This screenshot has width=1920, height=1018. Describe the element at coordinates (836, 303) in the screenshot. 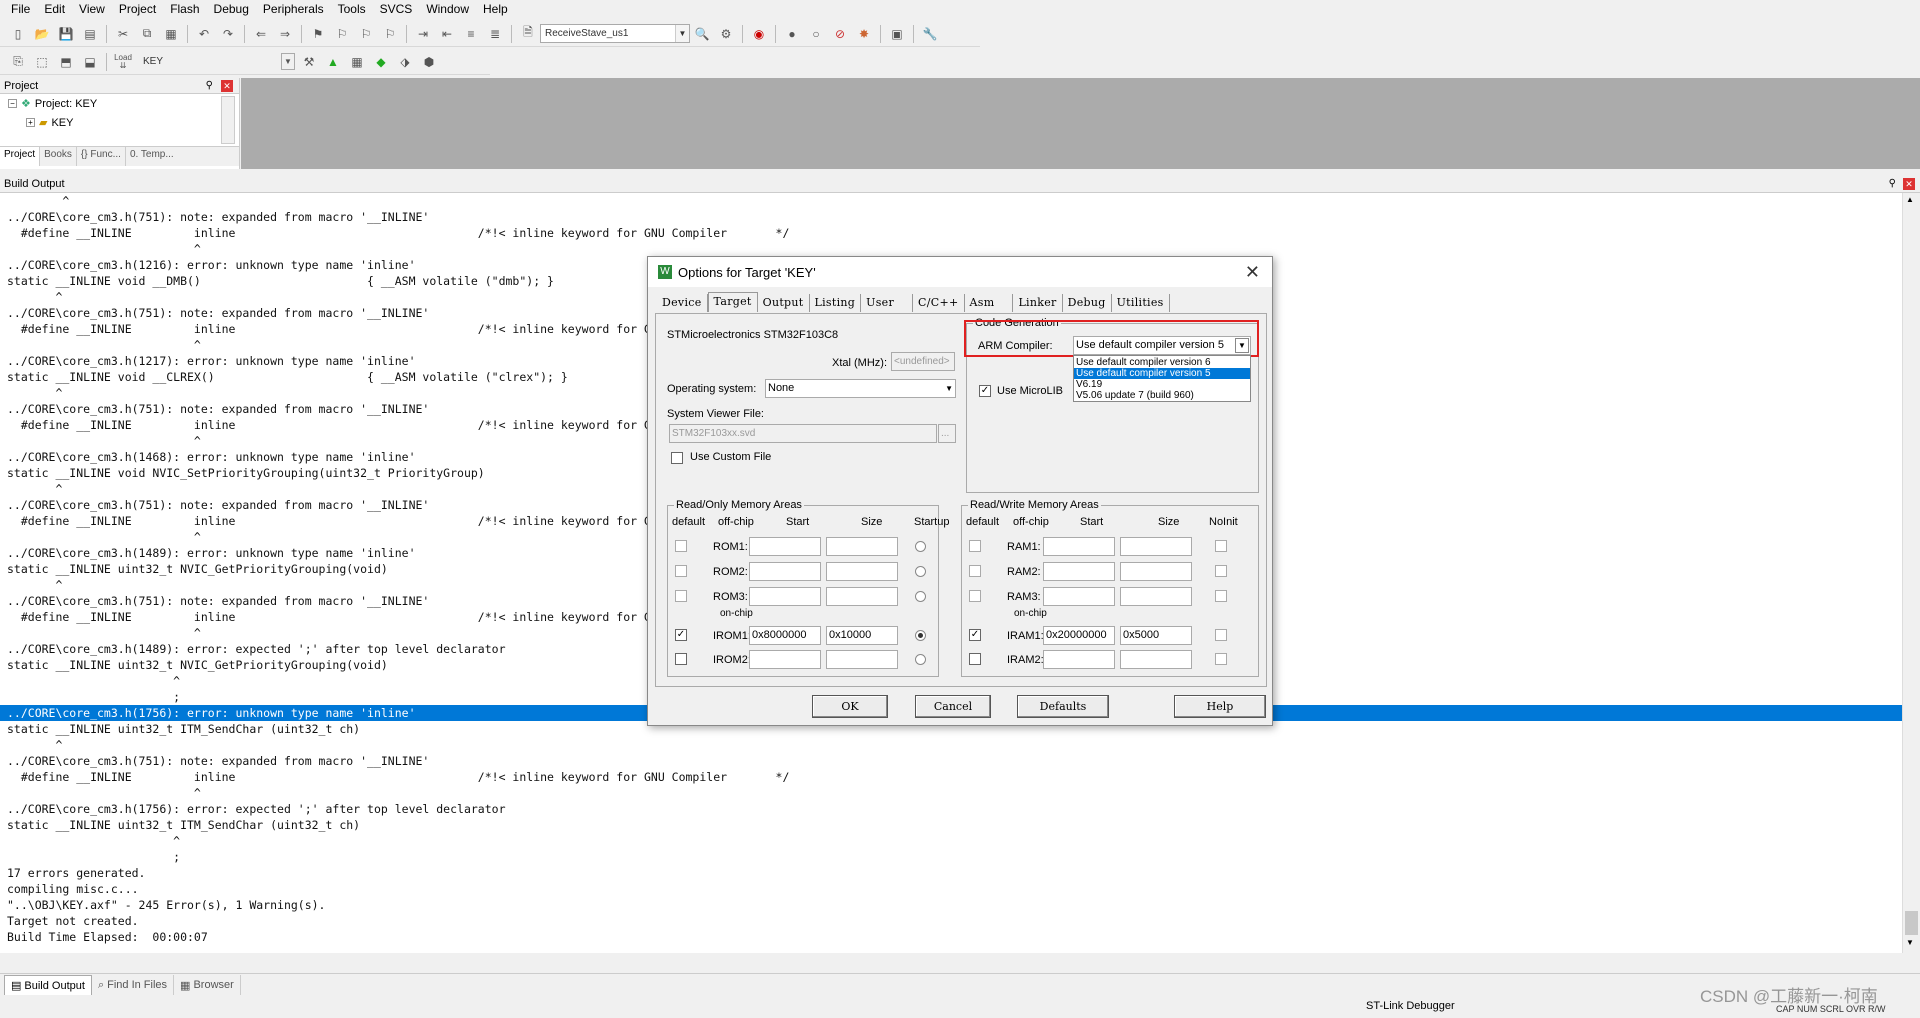

I see `tab-listing: Listing` at that location.